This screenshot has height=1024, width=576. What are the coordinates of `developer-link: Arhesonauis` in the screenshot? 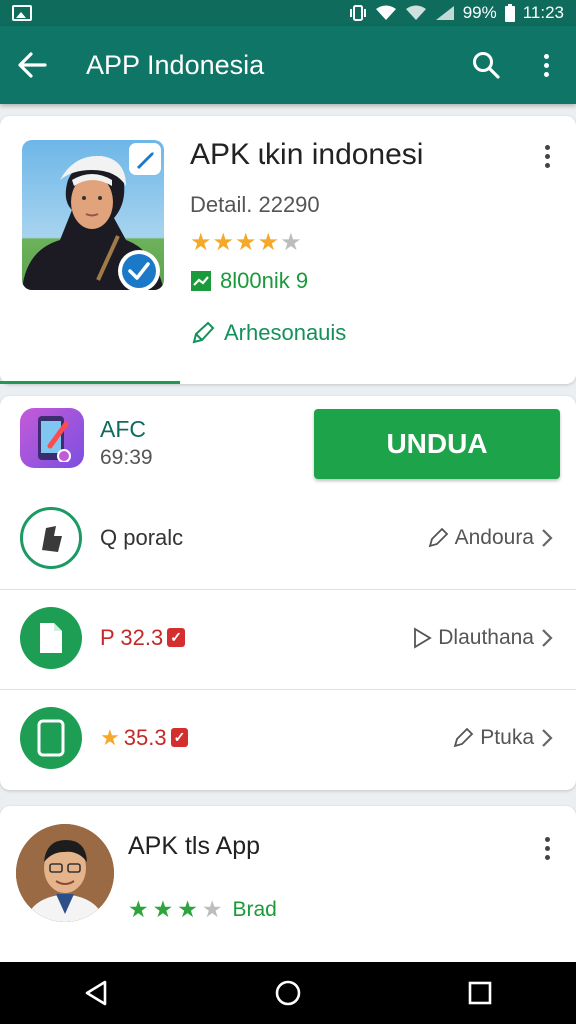 It's located at (268, 333).